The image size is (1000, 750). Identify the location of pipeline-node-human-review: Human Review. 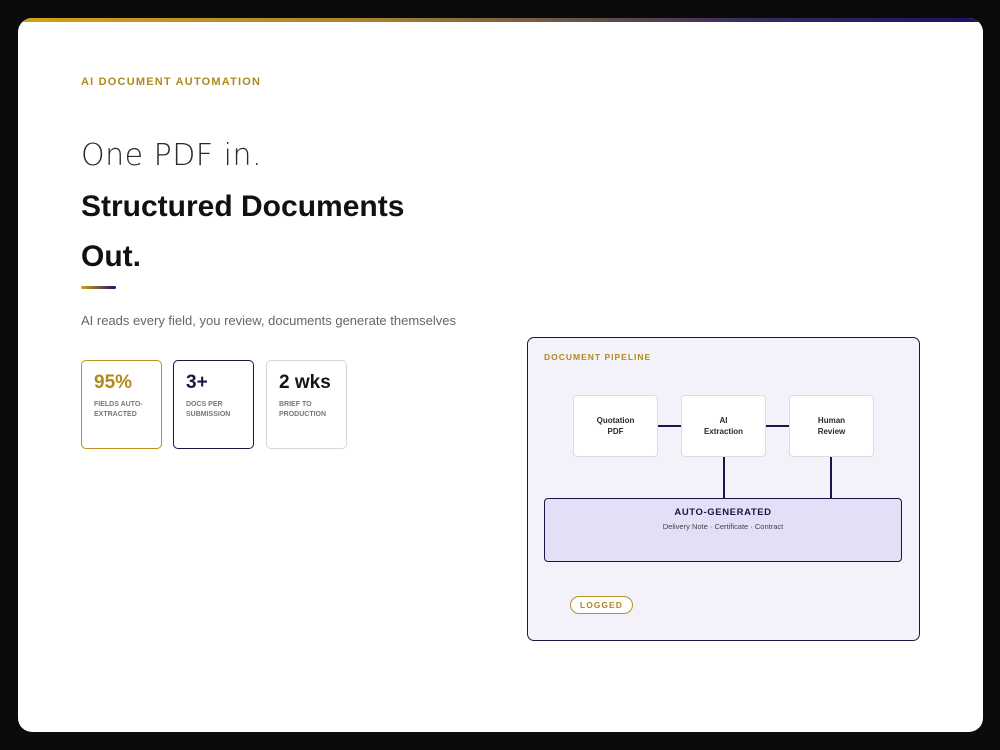
(831, 426).